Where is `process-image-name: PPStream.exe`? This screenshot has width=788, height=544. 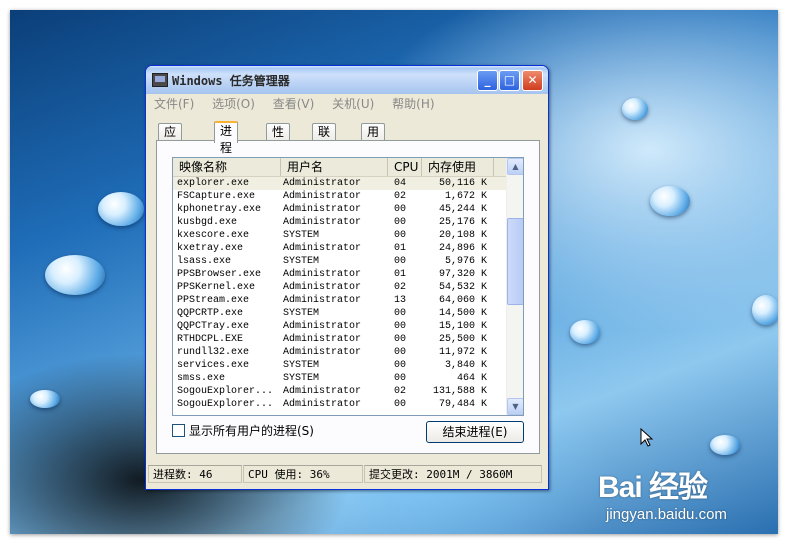 process-image-name: PPStream.exe is located at coordinates (213, 300).